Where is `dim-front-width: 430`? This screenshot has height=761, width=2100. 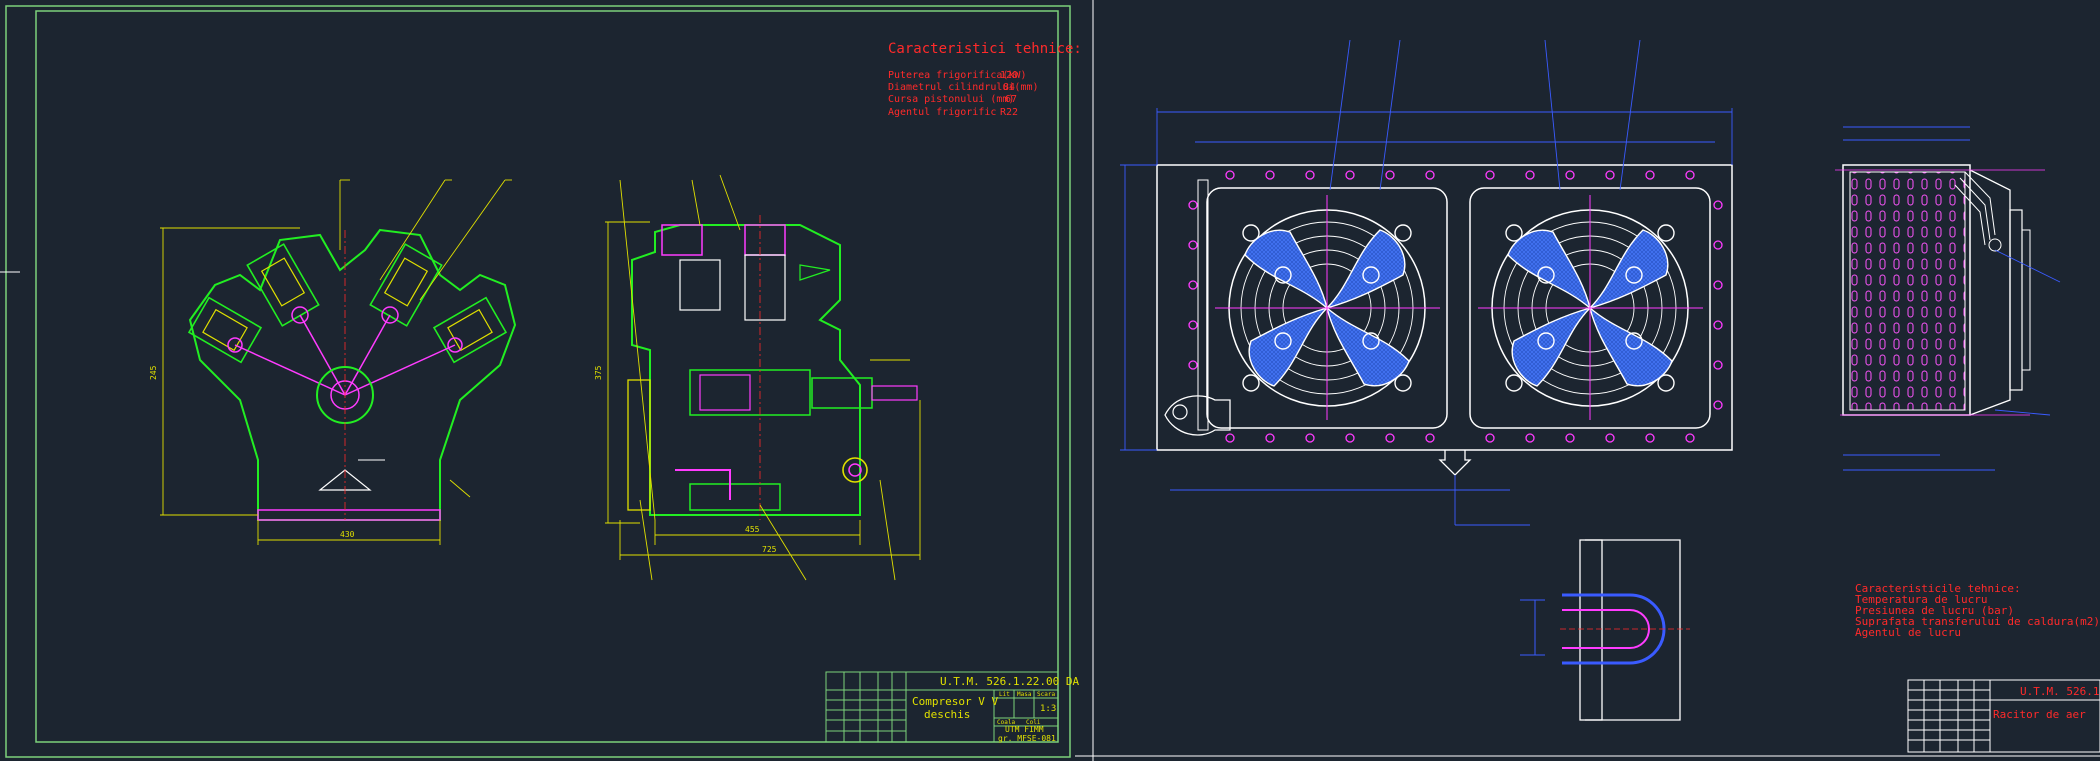
dim-front-width: 430 is located at coordinates (347, 534).